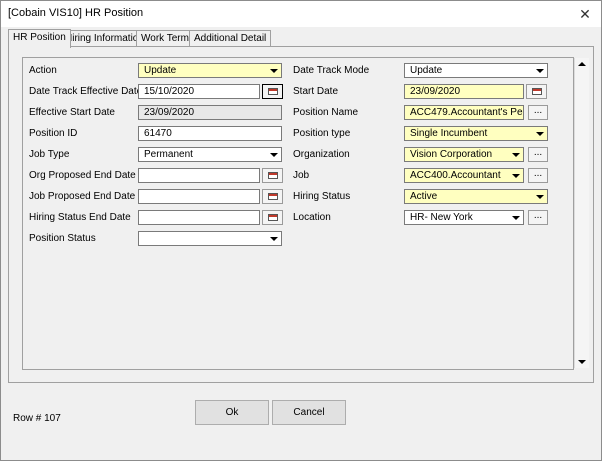 The height and width of the screenshot is (461, 602). I want to click on position-status-label: Position Status, so click(62, 238).